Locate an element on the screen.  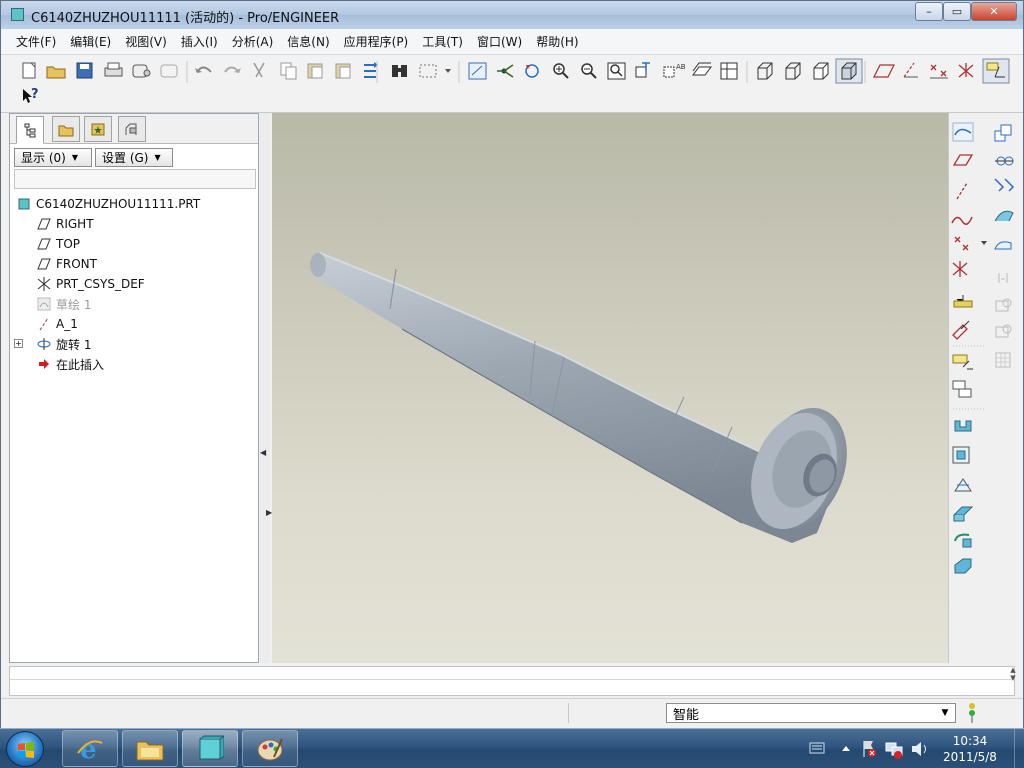
find-icon is located at coordinates (399, 71).